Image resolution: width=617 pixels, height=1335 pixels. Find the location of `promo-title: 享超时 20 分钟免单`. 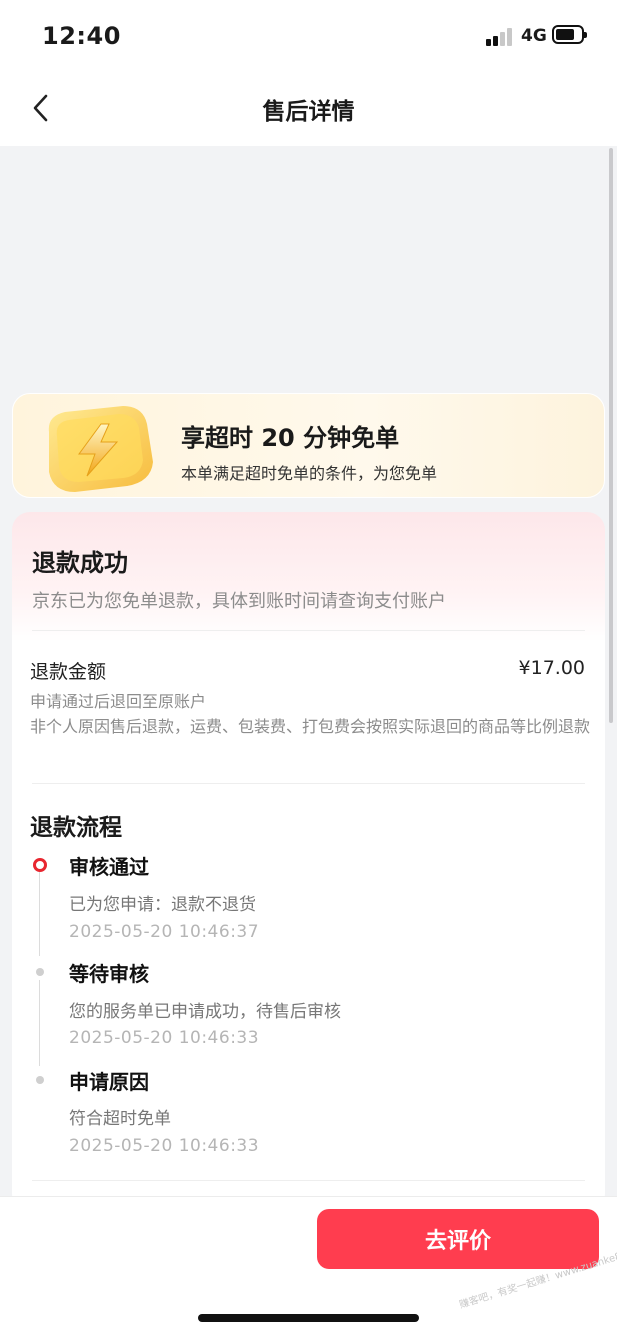

promo-title: 享超时 20 分钟免单 is located at coordinates (290, 438).